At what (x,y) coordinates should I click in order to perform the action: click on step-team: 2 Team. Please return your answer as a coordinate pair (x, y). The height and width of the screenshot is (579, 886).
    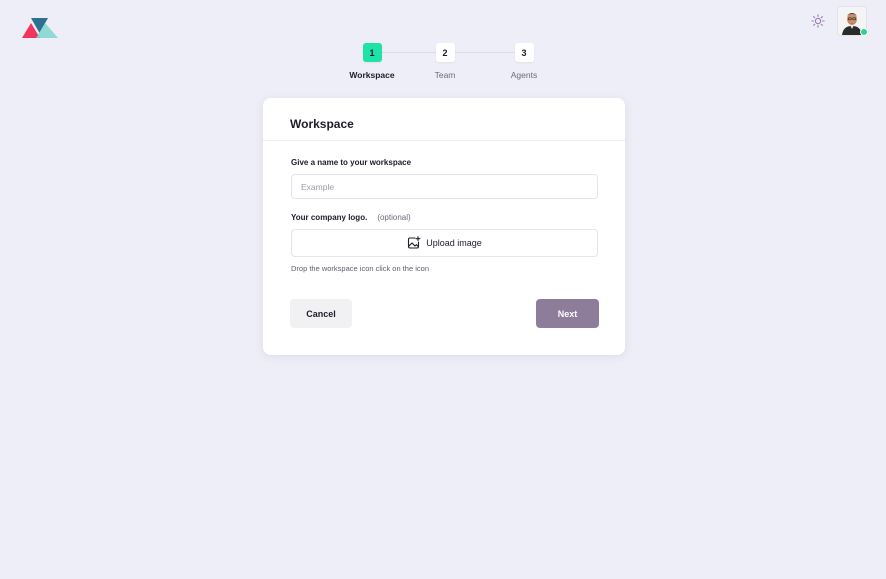
    Looking at the image, I should click on (445, 61).